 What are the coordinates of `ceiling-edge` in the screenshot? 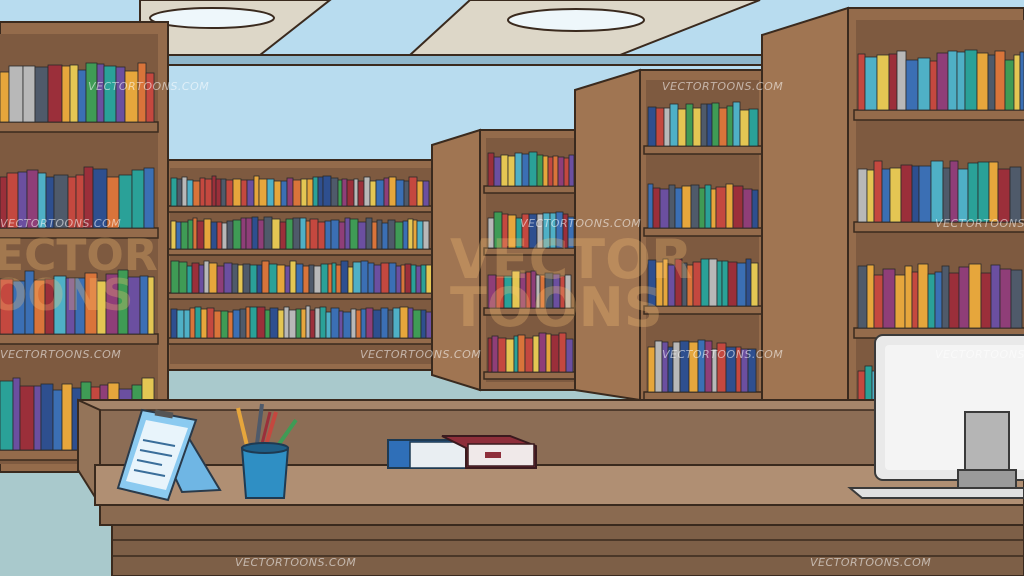 It's located at (460, 60).